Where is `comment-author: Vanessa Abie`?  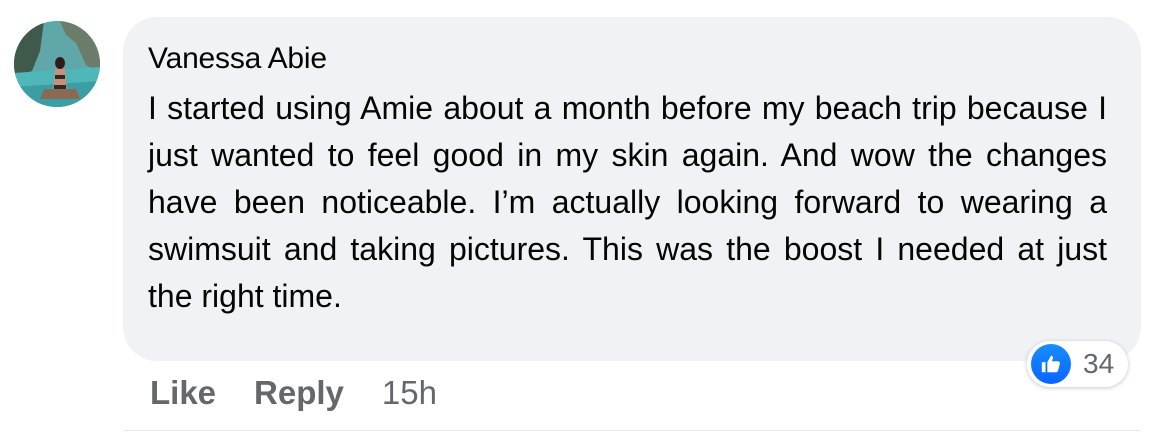
comment-author: Vanessa Abie is located at coordinates (627, 59).